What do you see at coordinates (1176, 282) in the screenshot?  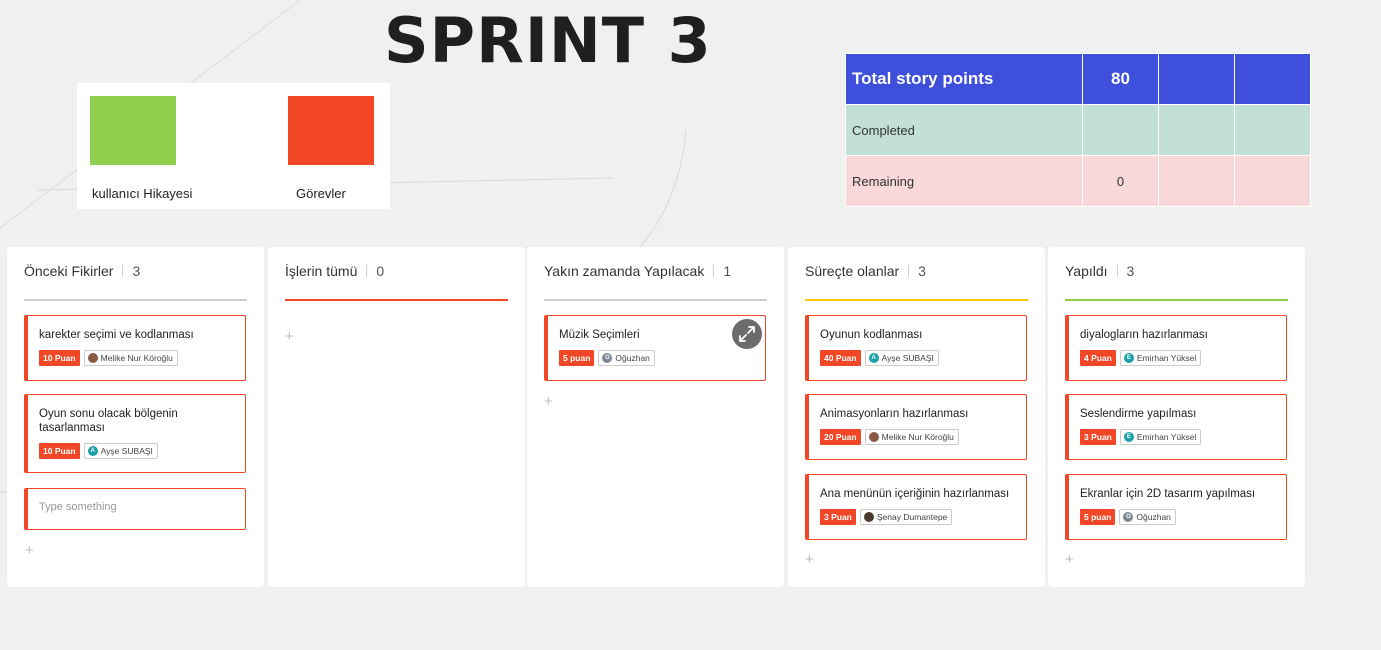 I see `column-header: Yapıldı 3` at bounding box center [1176, 282].